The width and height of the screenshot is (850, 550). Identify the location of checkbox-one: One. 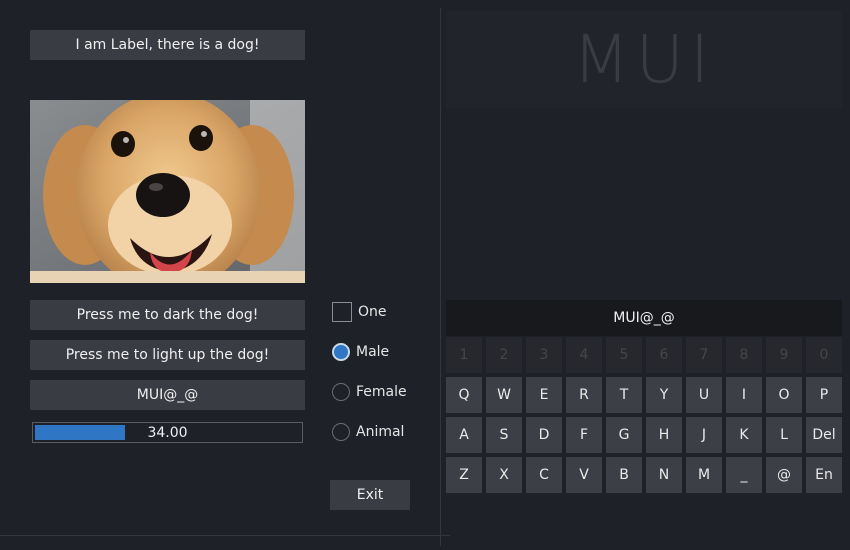
(359, 312).